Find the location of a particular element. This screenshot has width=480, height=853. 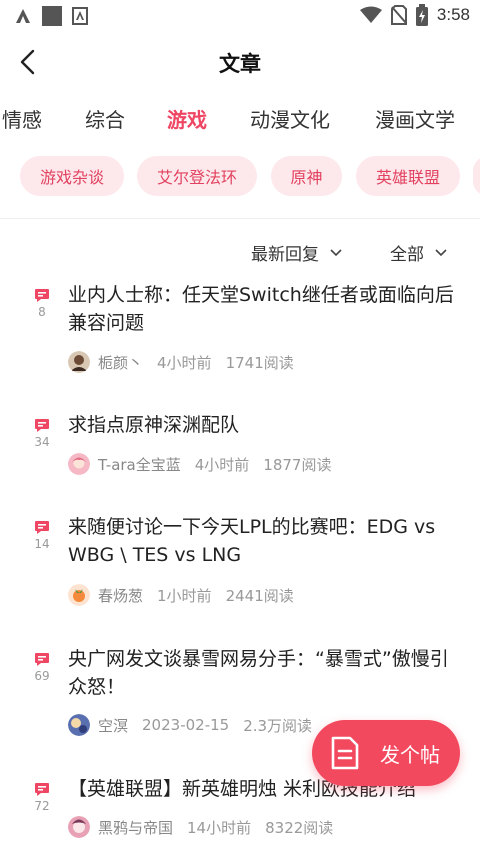

post-meta: 栀颜丶 4小时前 1741阅读 is located at coordinates (181, 362).